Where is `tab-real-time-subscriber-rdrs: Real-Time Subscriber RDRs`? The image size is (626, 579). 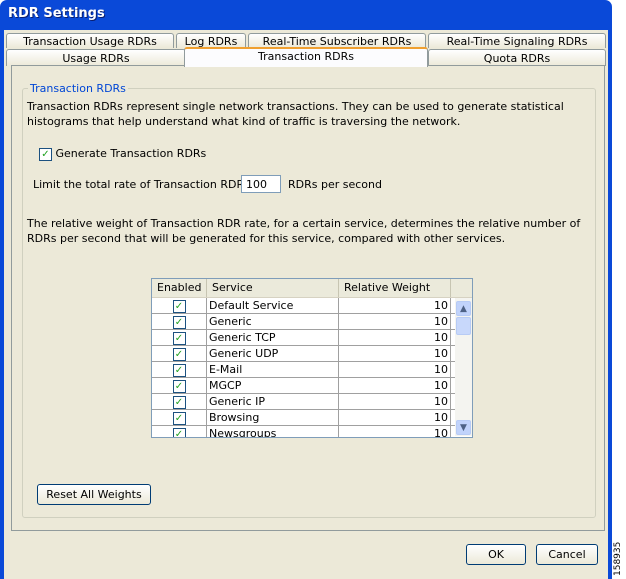
tab-real-time-subscriber-rdrs: Real-Time Subscriber RDRs is located at coordinates (337, 40).